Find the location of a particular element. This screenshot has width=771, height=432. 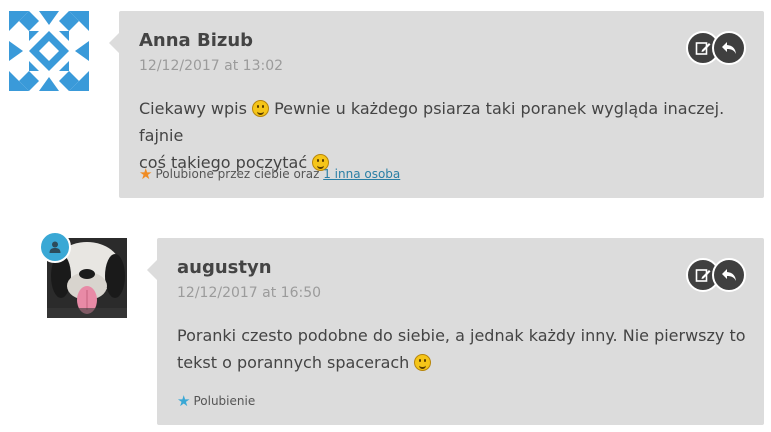

likes-others-link: 1 inna osoba is located at coordinates (361, 174).